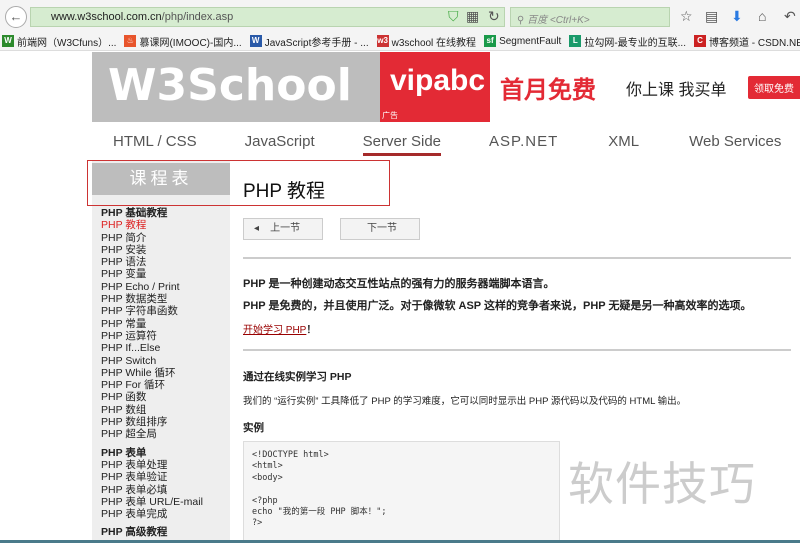  Describe the element at coordinates (124, 452) in the screenshot. I see `sidebar-group-heading: PHP 表单` at that location.